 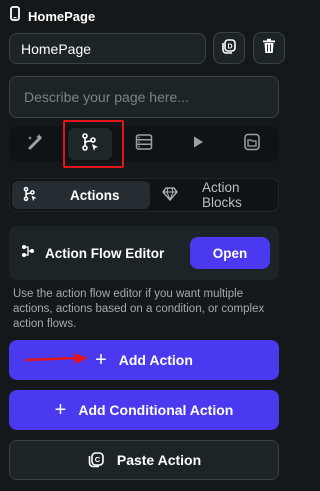 I want to click on actions-segmented-control: Actions Action Blocks, so click(x=144, y=195).